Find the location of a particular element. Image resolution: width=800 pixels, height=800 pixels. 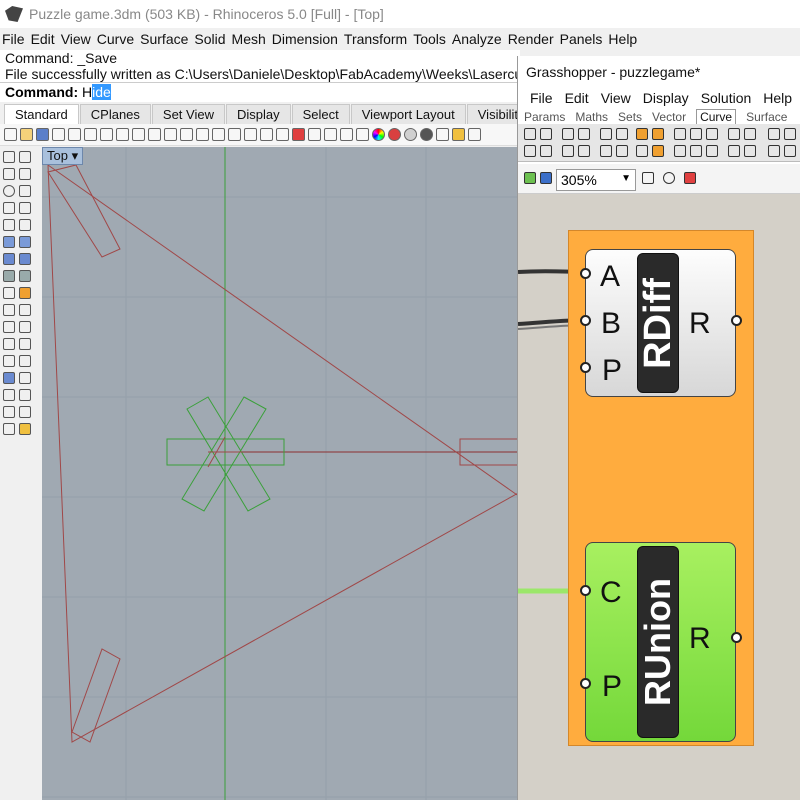

arc-icon is located at coordinates (25, 191).